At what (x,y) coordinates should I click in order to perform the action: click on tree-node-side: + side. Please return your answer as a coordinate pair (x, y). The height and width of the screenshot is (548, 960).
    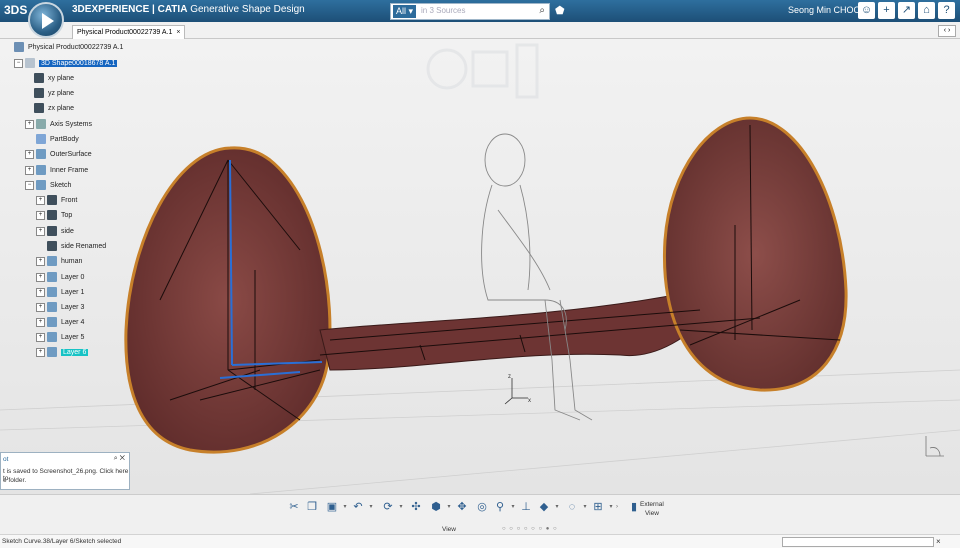
    Looking at the image, I should click on (55, 232).